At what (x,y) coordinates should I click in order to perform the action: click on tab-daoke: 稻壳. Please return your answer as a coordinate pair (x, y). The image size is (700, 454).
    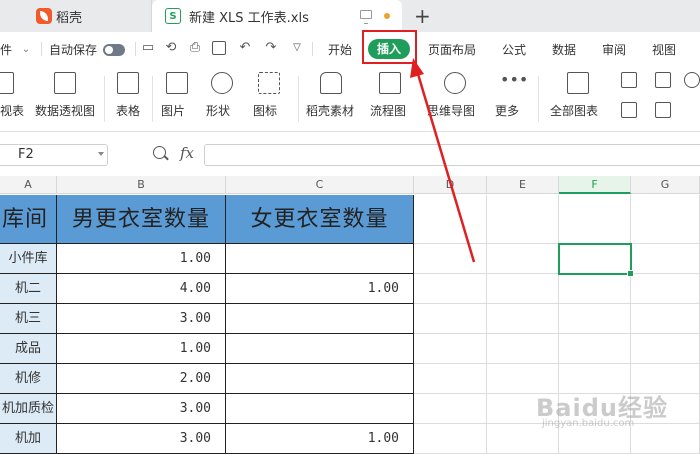
    Looking at the image, I should click on (76, 16).